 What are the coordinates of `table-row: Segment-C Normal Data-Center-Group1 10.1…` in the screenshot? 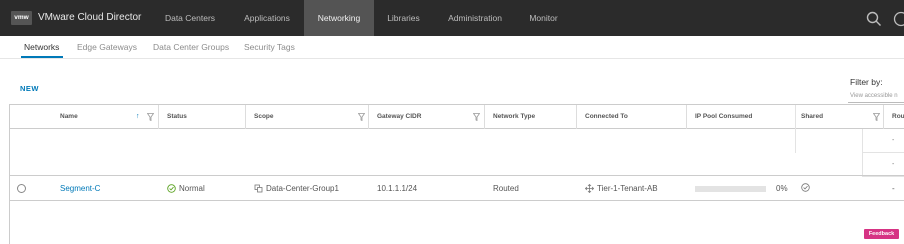 It's located at (457, 188).